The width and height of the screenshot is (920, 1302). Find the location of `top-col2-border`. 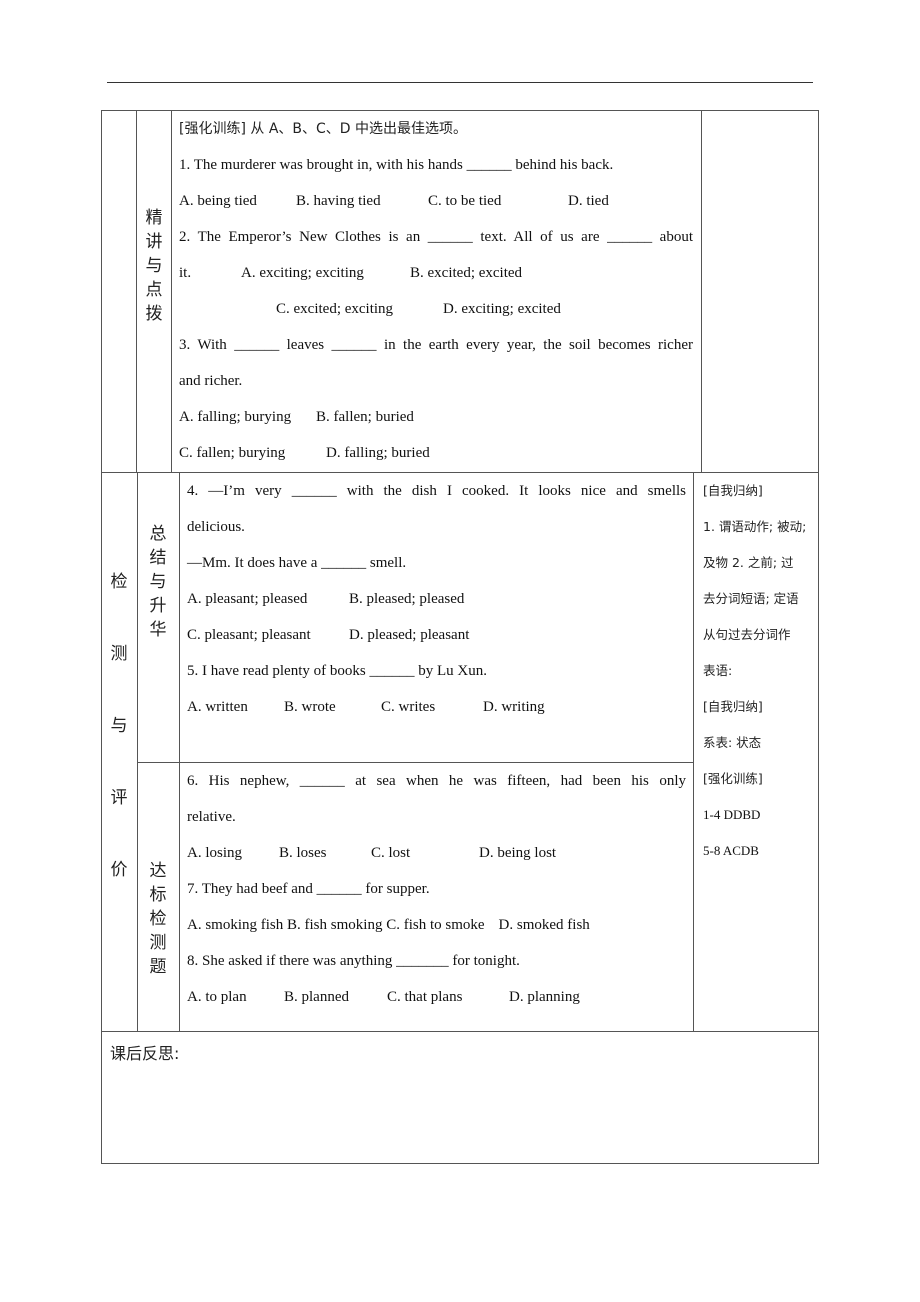

top-col2-border is located at coordinates (171, 291).